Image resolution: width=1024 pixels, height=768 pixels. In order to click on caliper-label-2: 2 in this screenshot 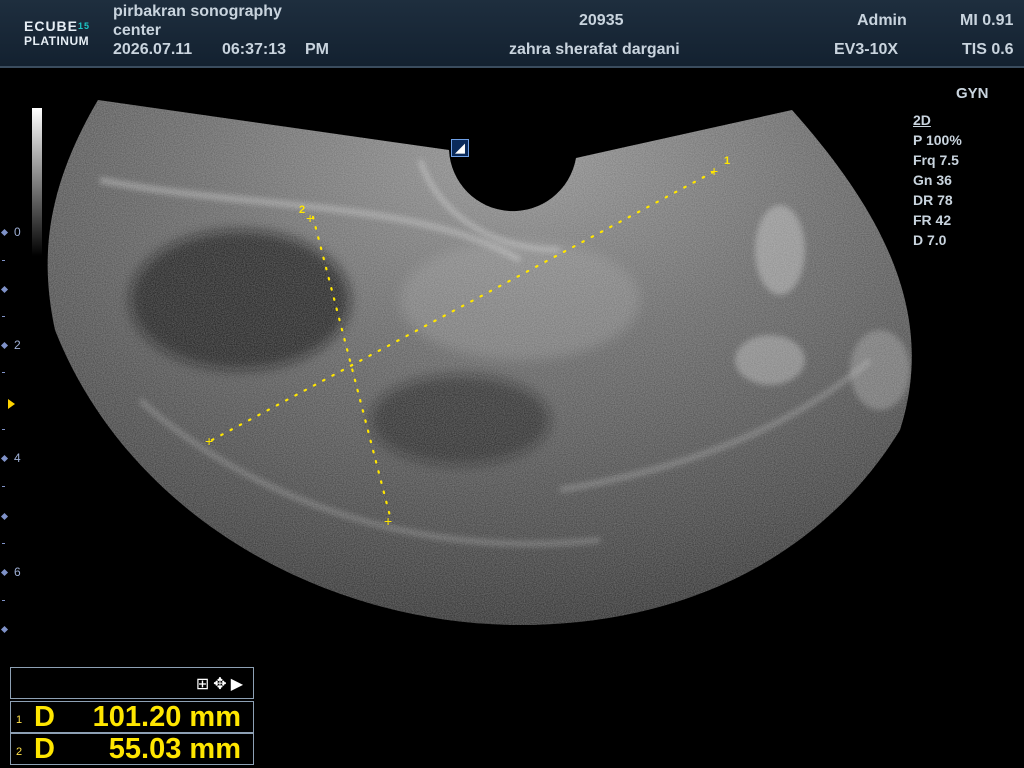, I will do `click(302, 210)`.